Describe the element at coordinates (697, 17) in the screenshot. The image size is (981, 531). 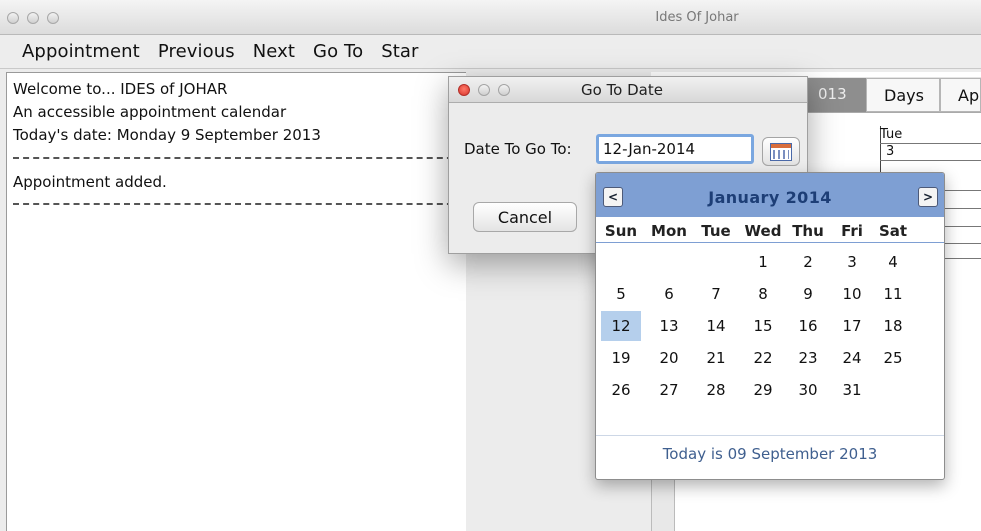
I see `window-title: Ides Of Johar` at that location.